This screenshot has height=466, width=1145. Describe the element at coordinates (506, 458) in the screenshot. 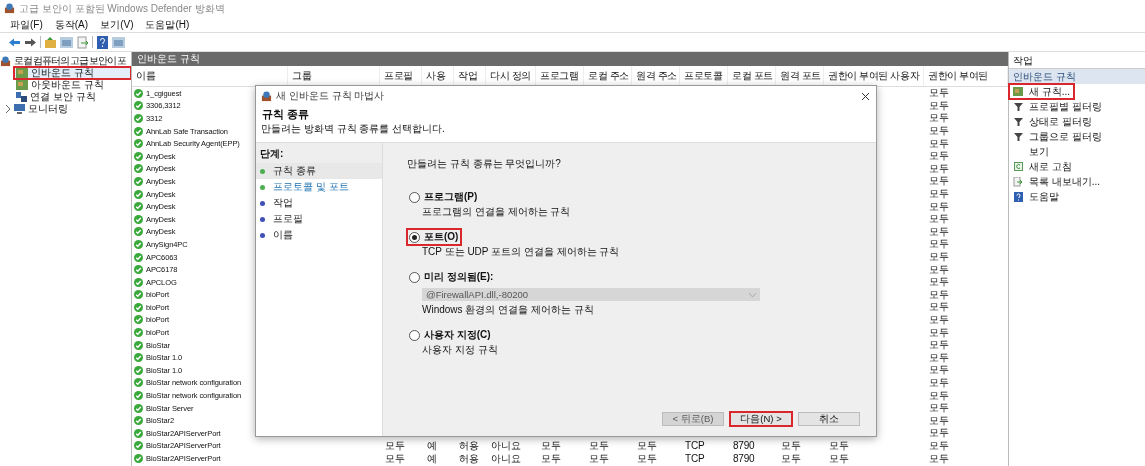

I see `table-cell-text: 아니요` at that location.